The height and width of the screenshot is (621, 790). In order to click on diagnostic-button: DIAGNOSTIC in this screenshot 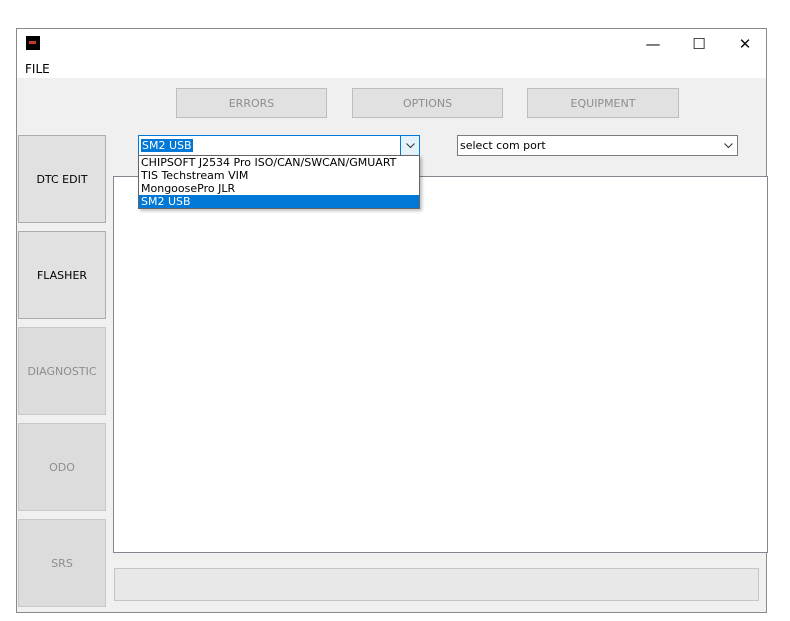, I will do `click(62, 371)`.